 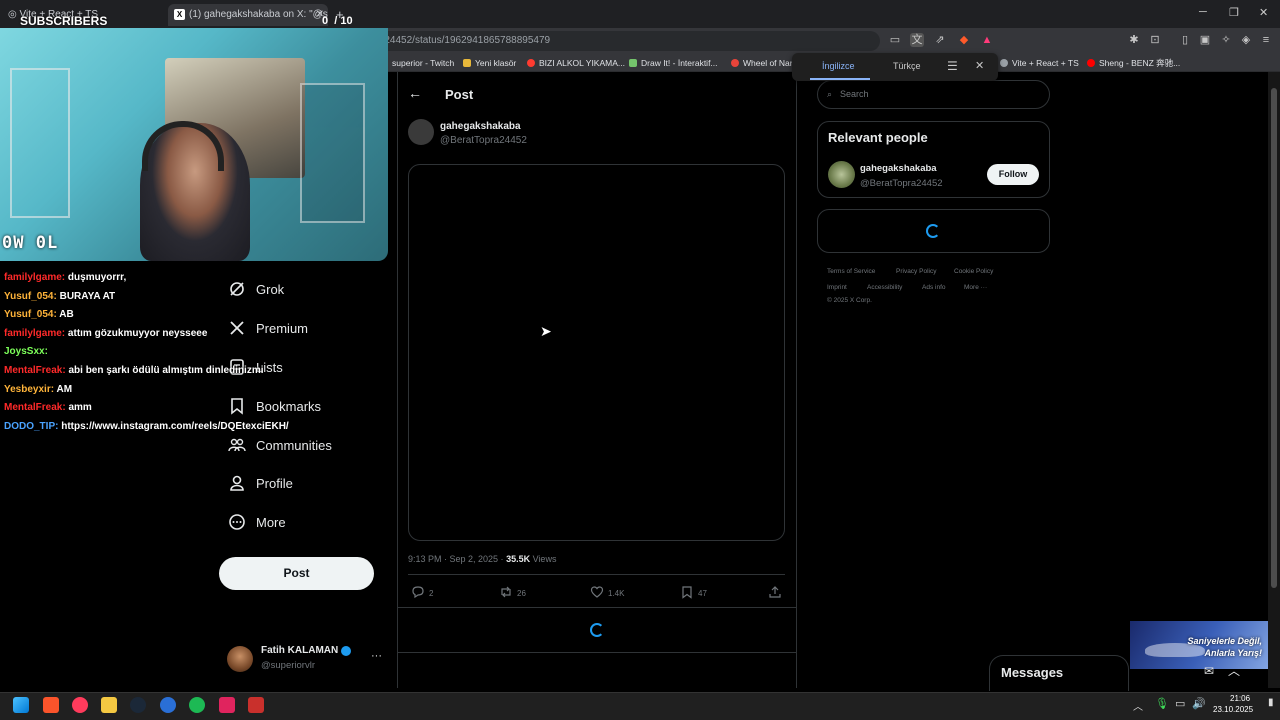 I want to click on avatar, so click(x=240, y=659).